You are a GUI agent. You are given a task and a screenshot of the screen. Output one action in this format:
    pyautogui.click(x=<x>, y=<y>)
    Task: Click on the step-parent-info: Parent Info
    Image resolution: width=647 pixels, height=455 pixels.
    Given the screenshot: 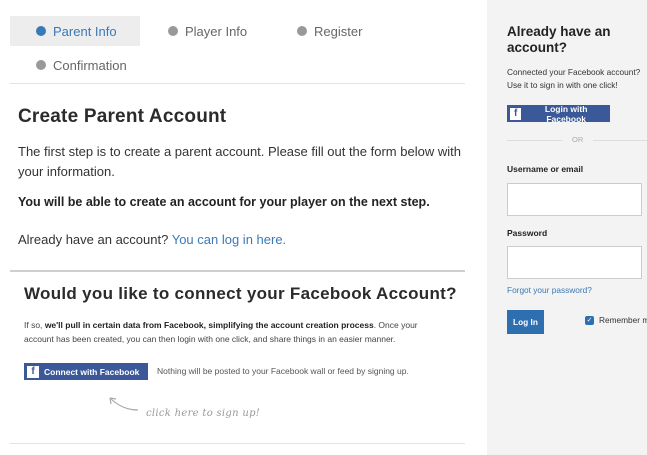 What is the action you would take?
    pyautogui.click(x=75, y=31)
    